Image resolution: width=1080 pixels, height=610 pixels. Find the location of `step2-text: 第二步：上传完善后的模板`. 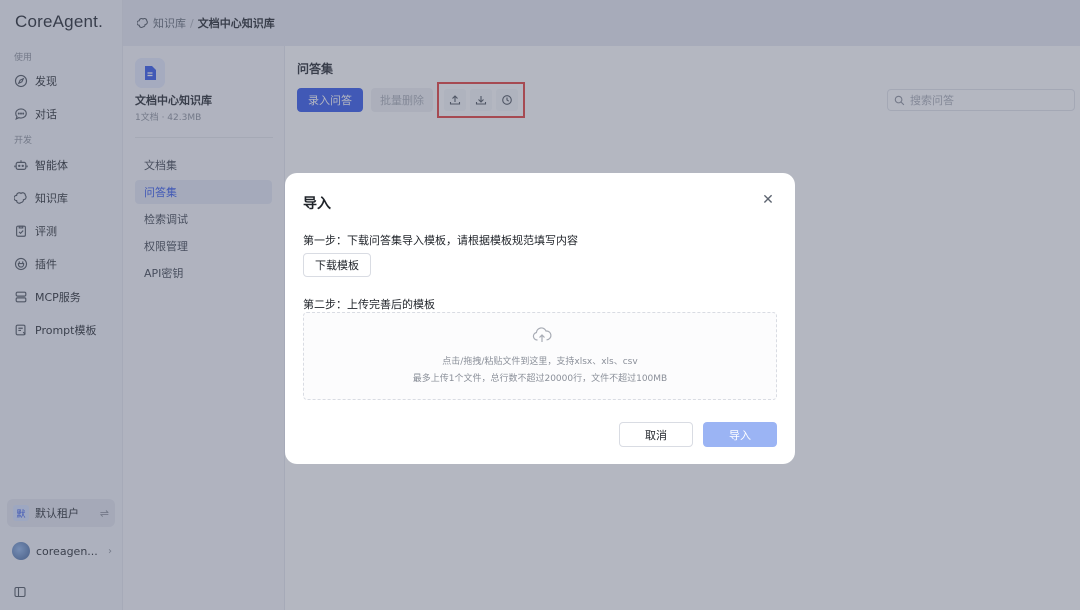

step2-text: 第二步：上传完善后的模板 is located at coordinates (369, 304).